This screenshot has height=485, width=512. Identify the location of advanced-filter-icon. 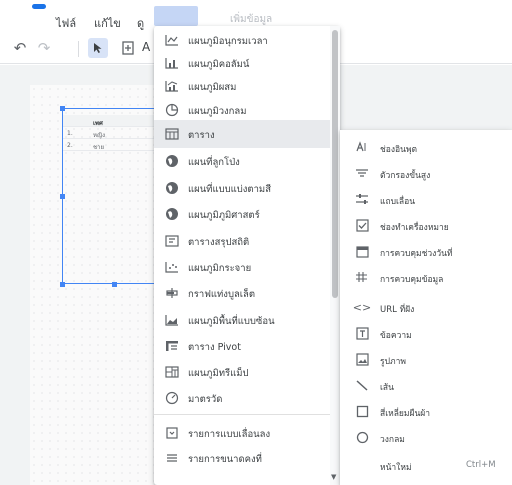
(362, 173).